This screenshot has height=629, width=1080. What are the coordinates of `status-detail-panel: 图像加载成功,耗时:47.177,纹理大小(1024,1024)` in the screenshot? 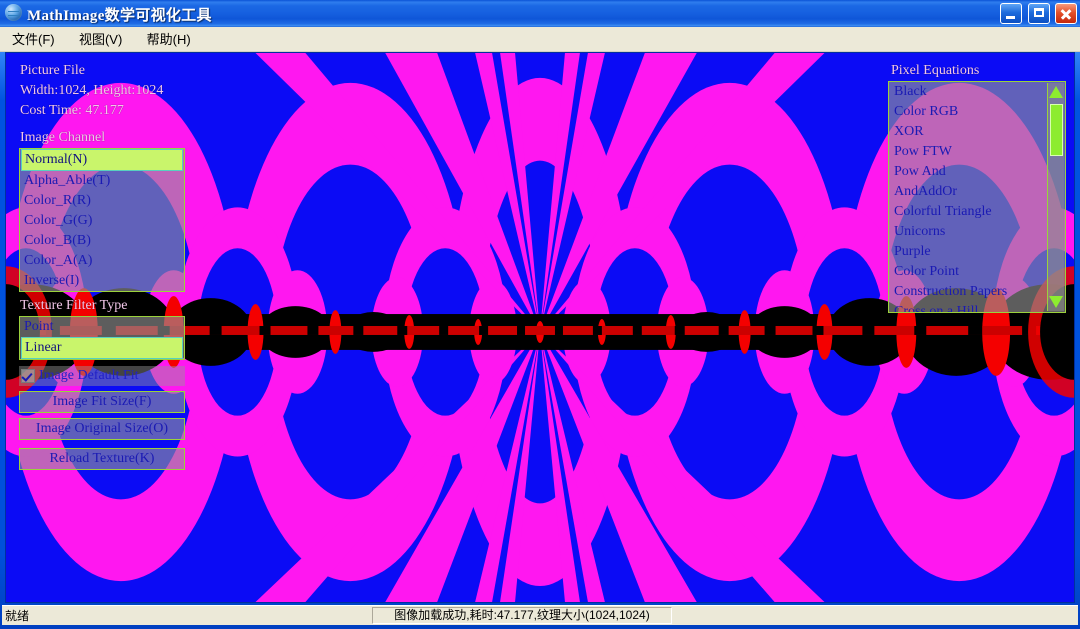 It's located at (522, 615).